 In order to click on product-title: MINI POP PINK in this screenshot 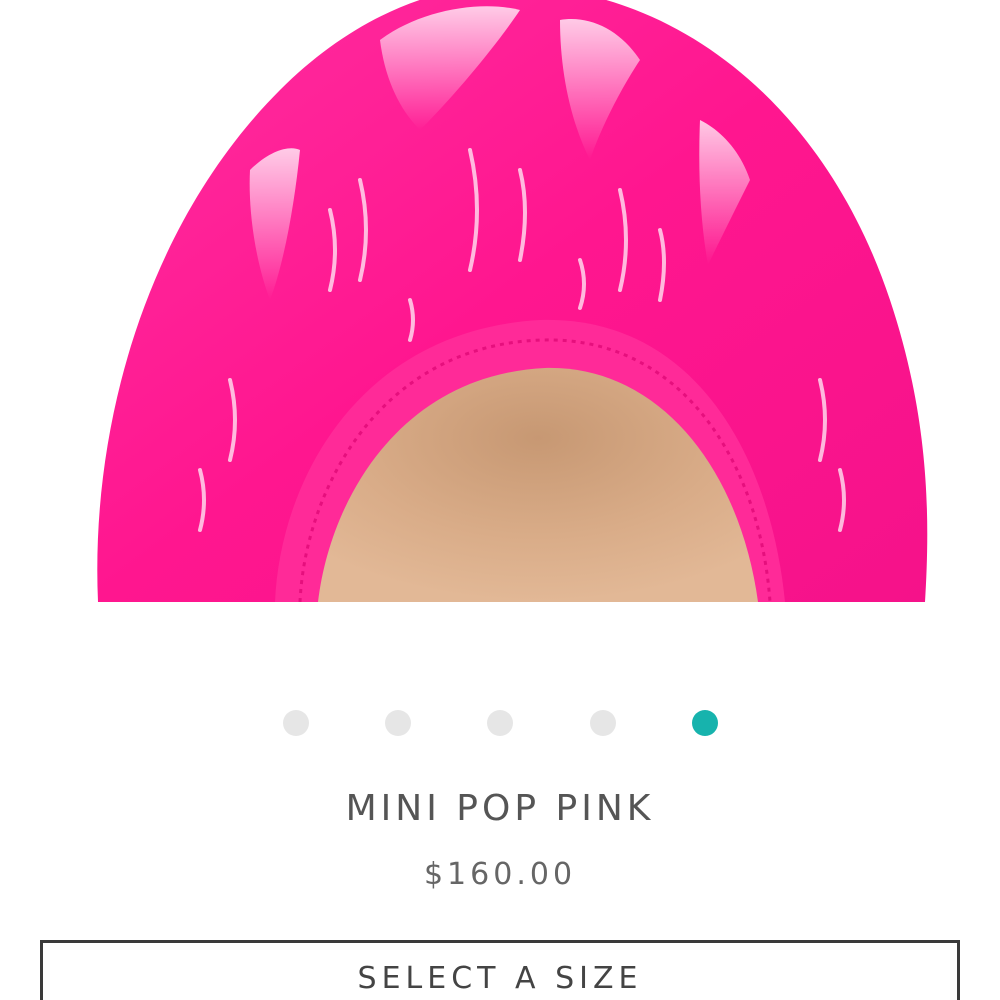, I will do `click(500, 808)`.